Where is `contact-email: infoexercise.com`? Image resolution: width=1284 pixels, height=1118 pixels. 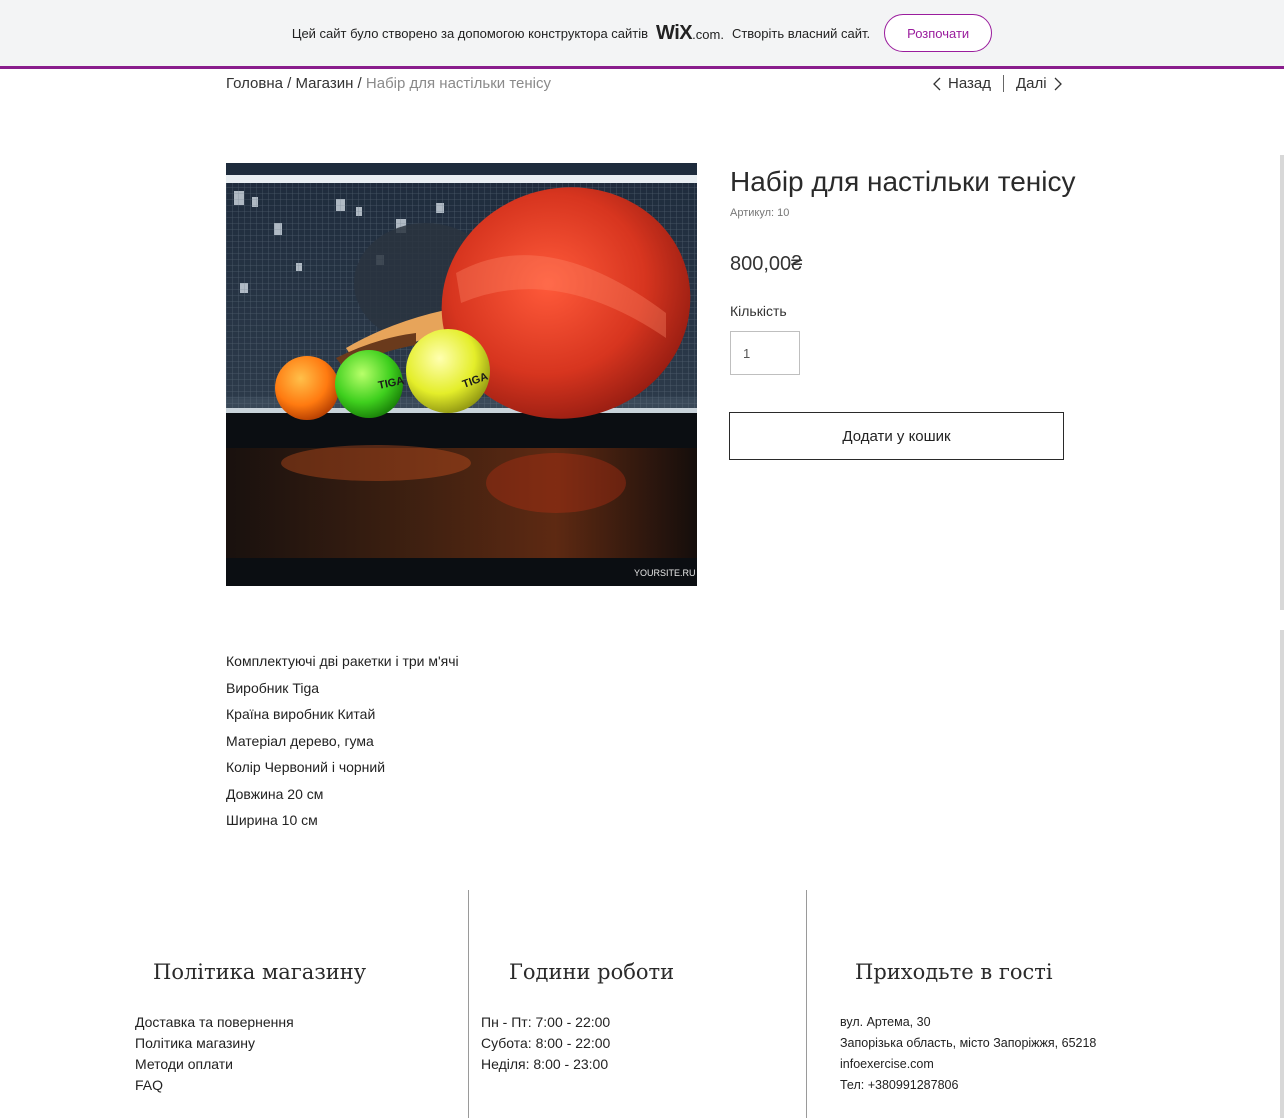 contact-email: infoexercise.com is located at coordinates (968, 1064).